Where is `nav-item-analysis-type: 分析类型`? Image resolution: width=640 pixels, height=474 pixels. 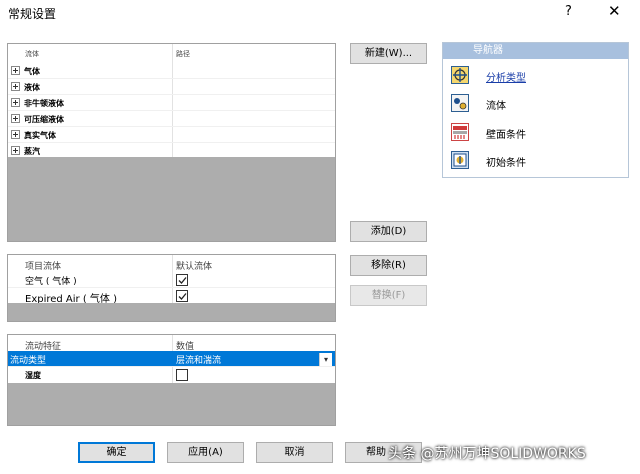
nav-item-analysis-type: 分析类型 is located at coordinates (536, 76).